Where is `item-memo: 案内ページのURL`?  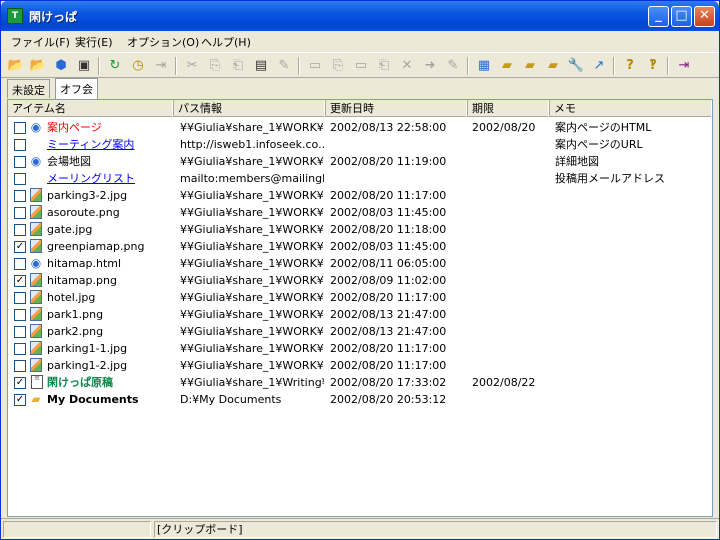 item-memo: 案内ページのURL is located at coordinates (599, 144).